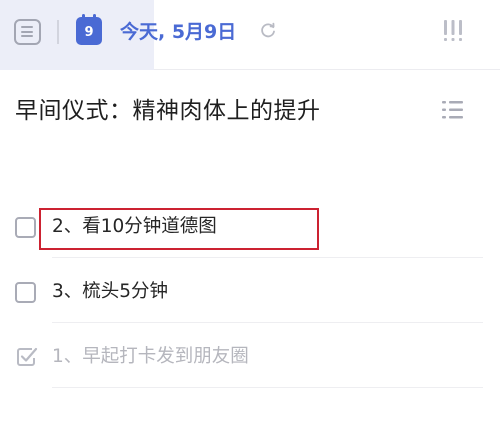  I want to click on menu-icon, so click(27, 32).